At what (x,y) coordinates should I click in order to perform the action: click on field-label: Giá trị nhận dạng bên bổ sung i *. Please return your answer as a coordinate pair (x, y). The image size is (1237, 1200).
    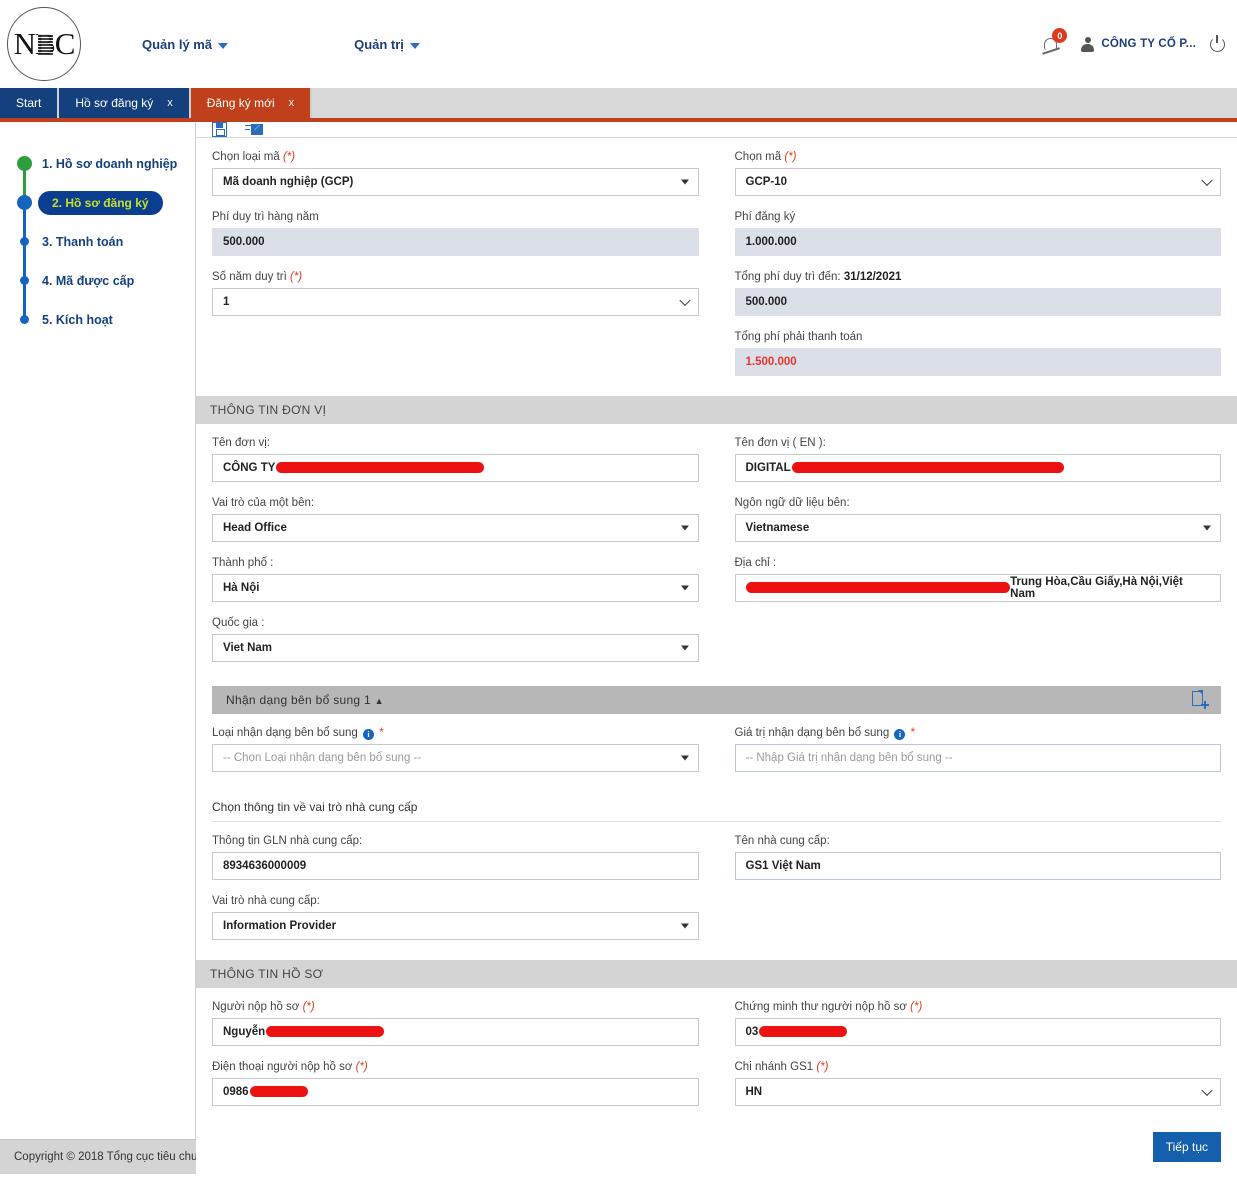
    Looking at the image, I should click on (978, 733).